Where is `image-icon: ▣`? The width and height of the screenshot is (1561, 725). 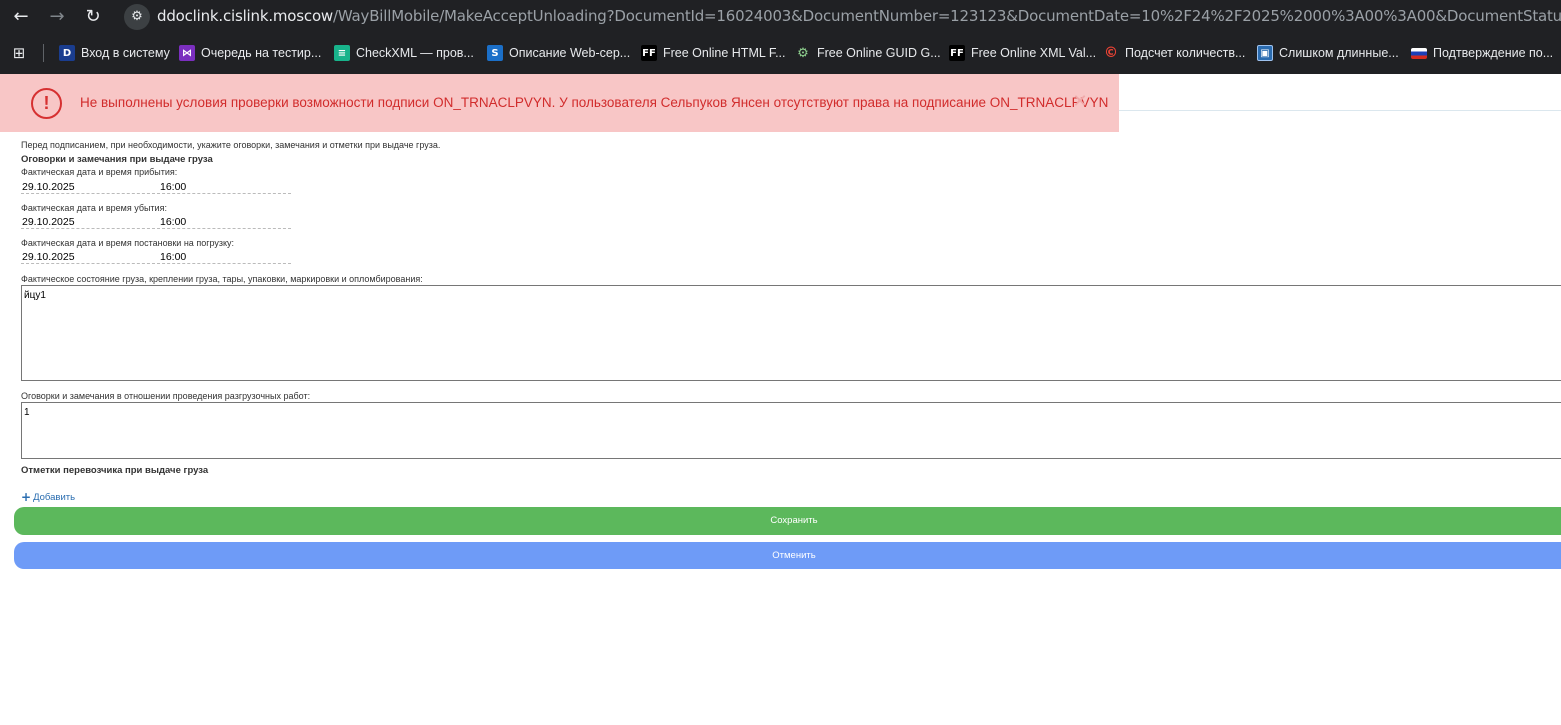 image-icon: ▣ is located at coordinates (1265, 53).